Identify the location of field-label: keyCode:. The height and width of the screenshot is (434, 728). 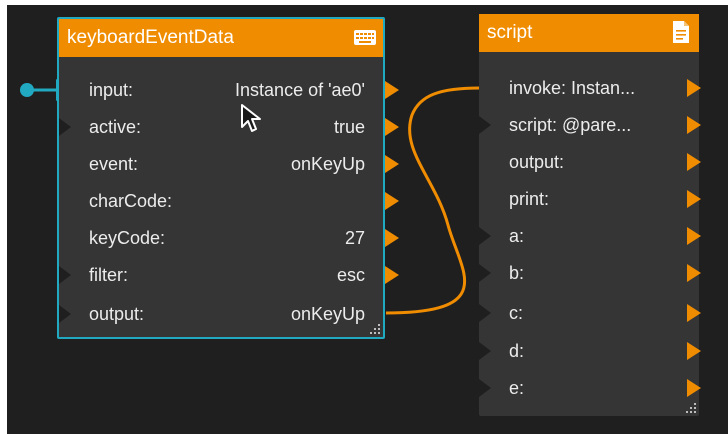
(127, 238).